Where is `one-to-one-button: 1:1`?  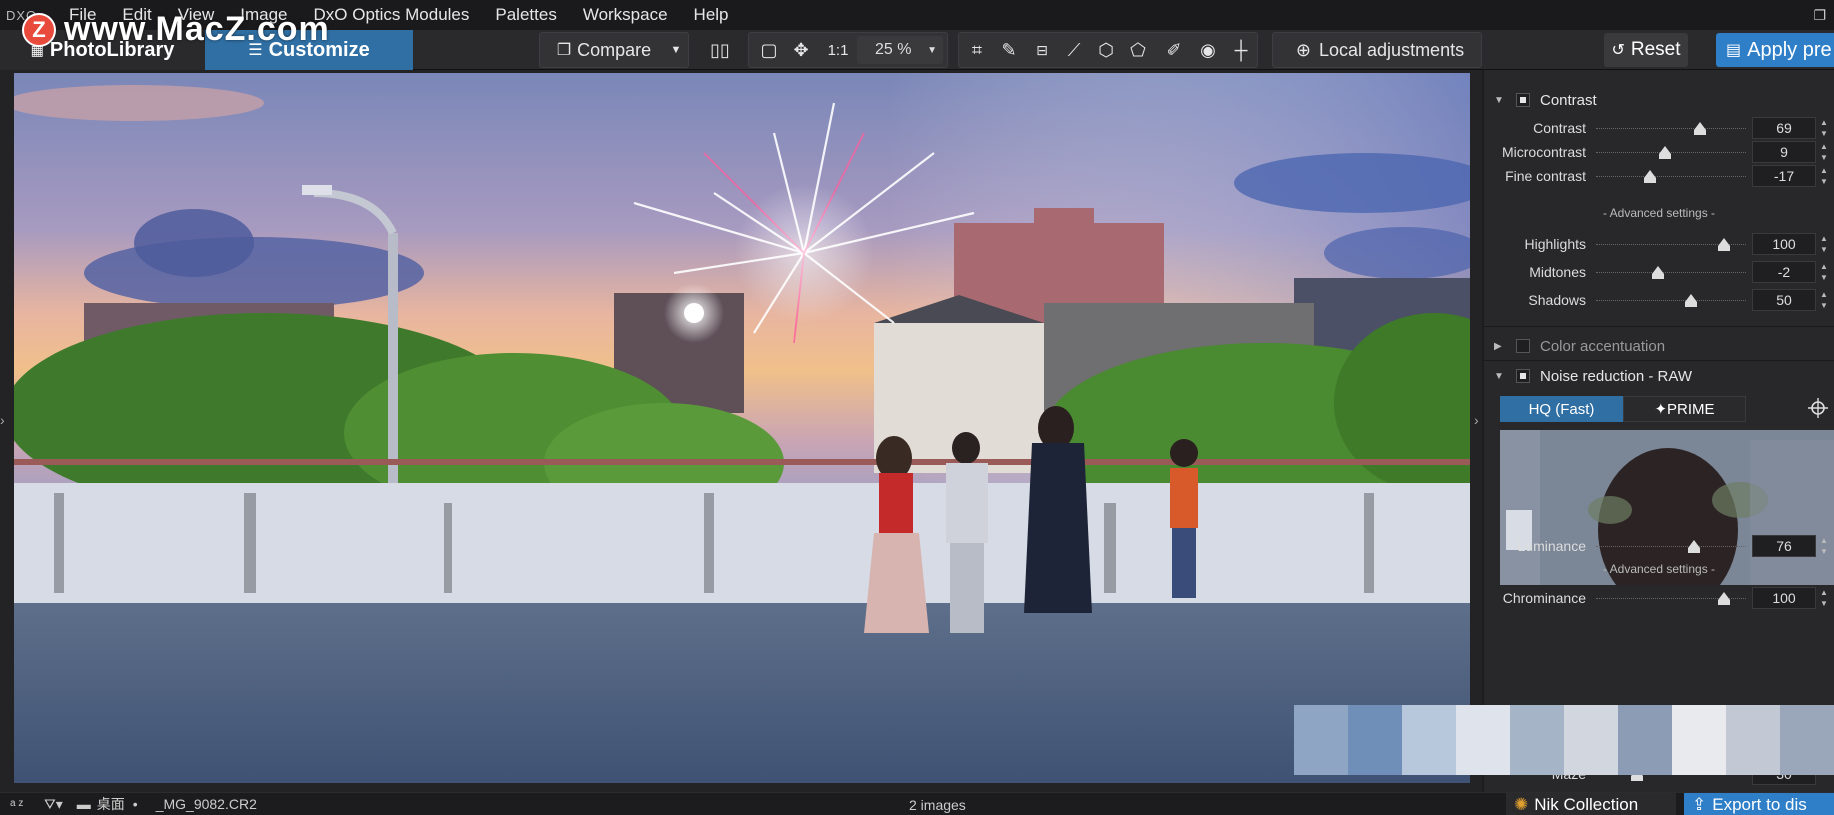 one-to-one-button: 1:1 is located at coordinates (838, 50).